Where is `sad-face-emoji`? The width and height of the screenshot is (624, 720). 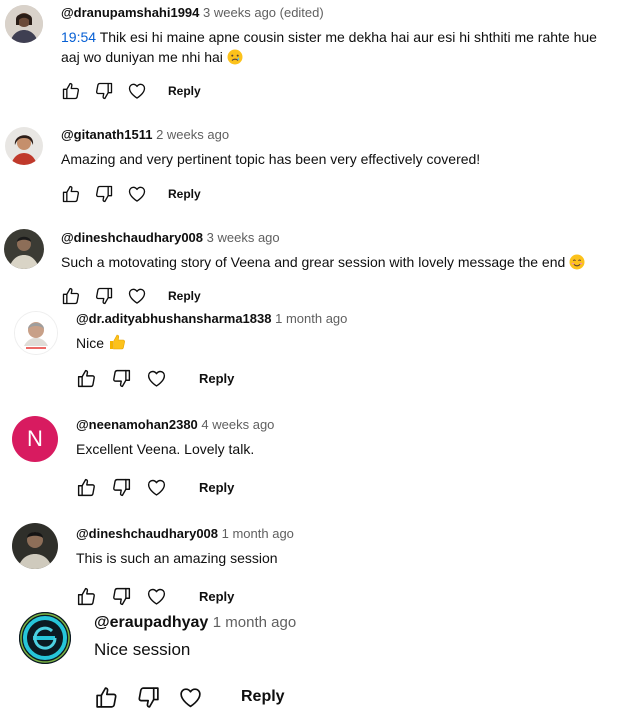
sad-face-emoji is located at coordinates (235, 59).